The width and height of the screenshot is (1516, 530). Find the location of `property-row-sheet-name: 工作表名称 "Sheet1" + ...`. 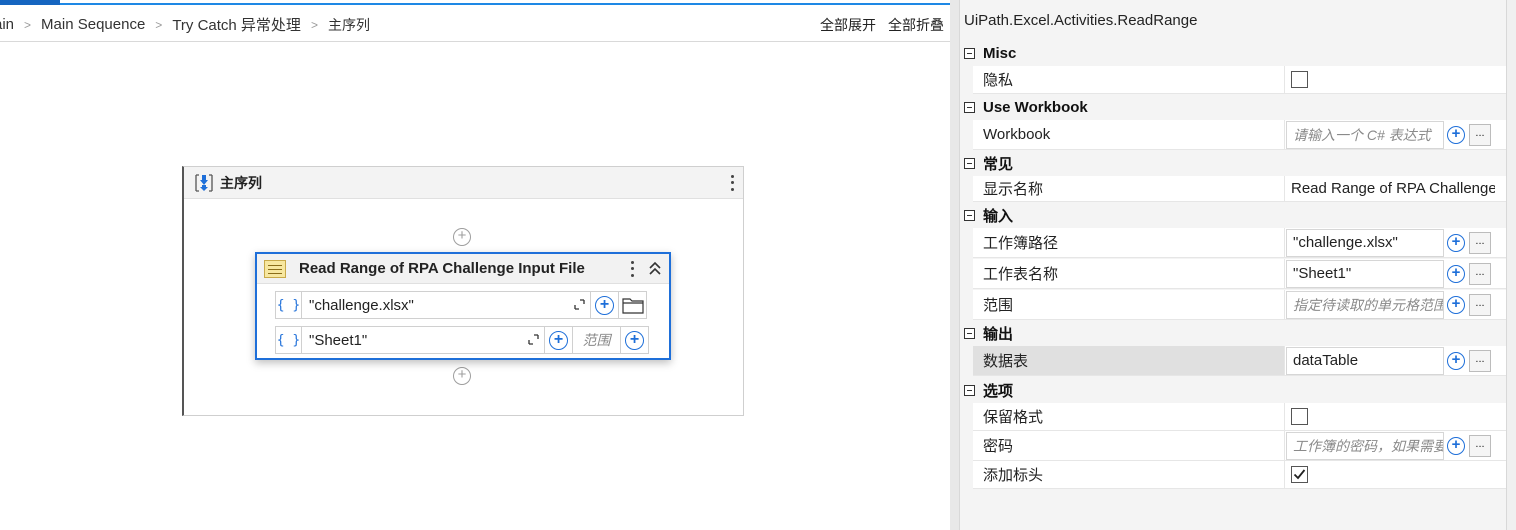

property-row-sheet-name: 工作表名称 "Sheet1" + ... is located at coordinates (1239, 274).